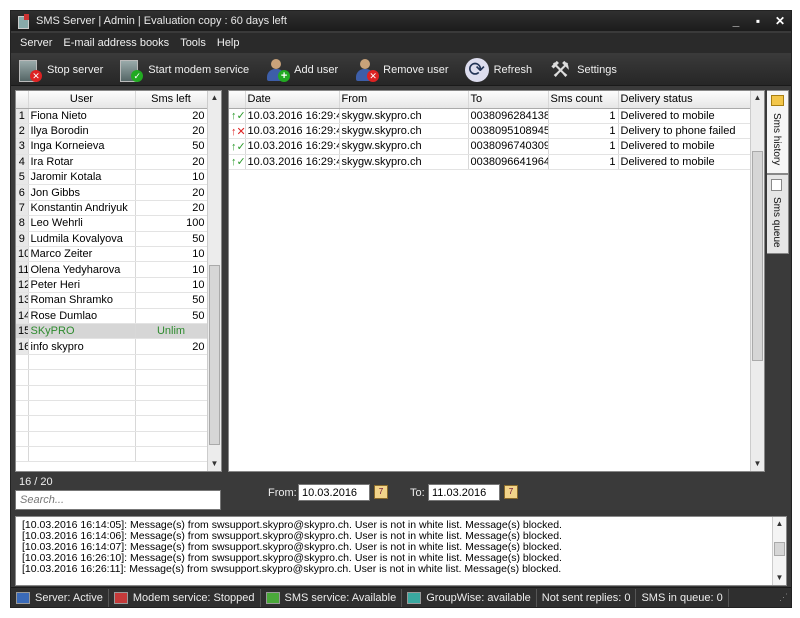  Describe the element at coordinates (82, 177) in the screenshot. I see `user-name-cell: Jaromir Kotala` at that location.